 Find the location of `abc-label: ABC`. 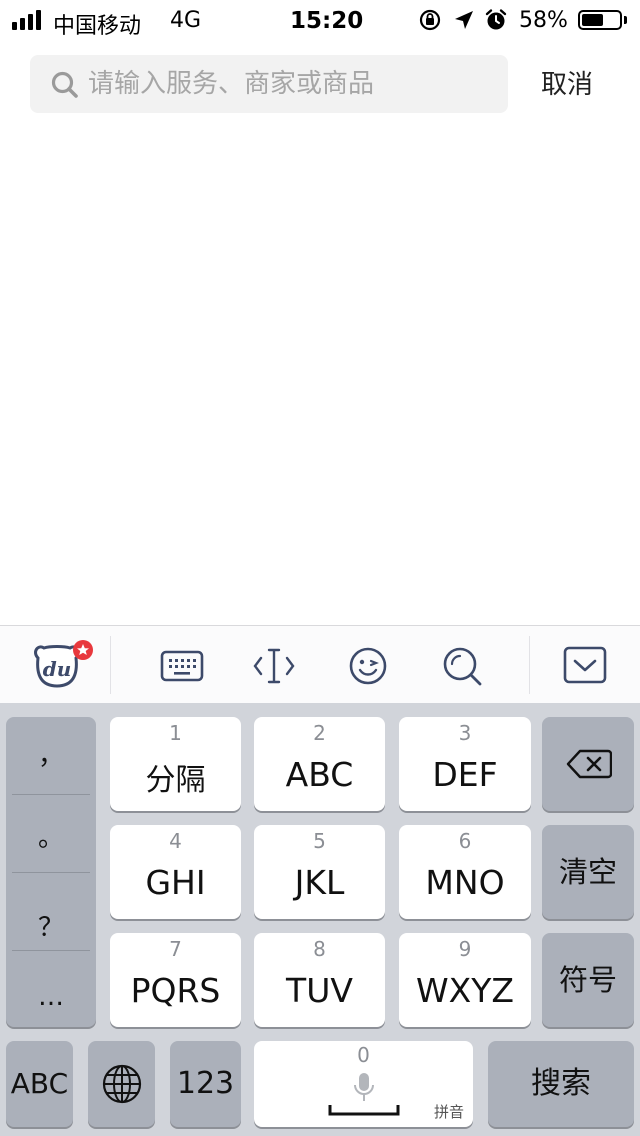

abc-label: ABC is located at coordinates (39, 1083).